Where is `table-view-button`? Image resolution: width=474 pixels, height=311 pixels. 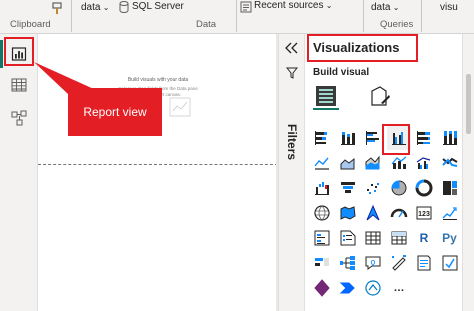
table-view-button is located at coordinates (19, 85).